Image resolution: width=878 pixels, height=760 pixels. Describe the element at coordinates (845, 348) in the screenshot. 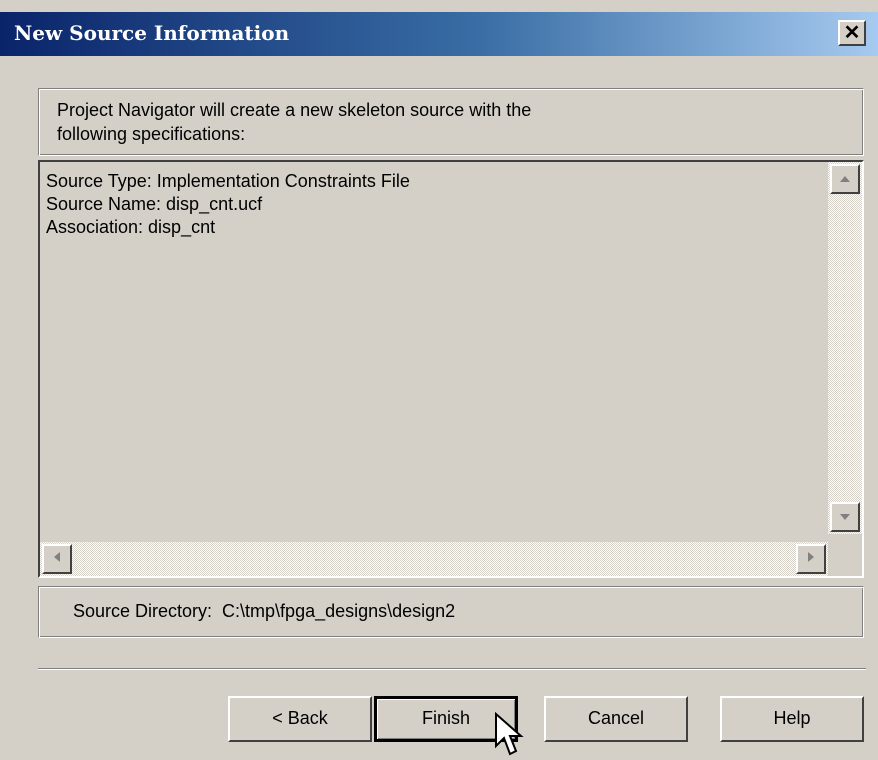

I see `vertical-scrollbar` at that location.